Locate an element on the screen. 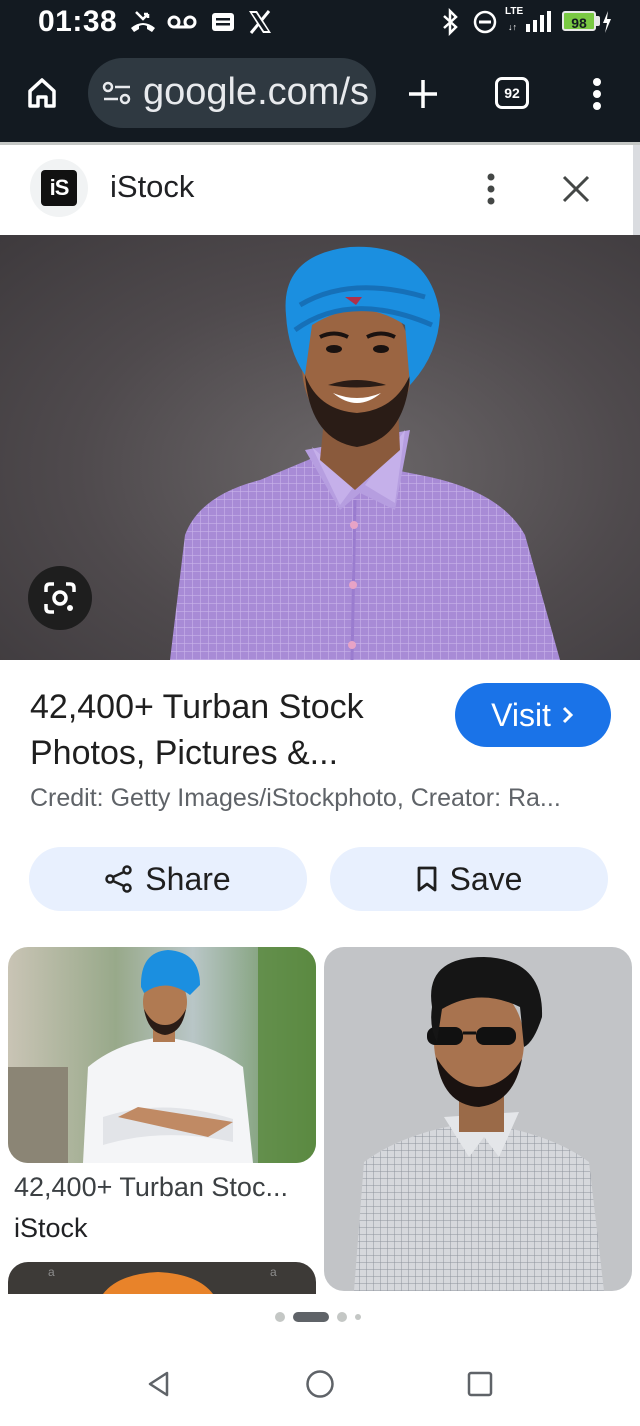 The height and width of the screenshot is (1426, 640). new-tab-button is located at coordinates (423, 94).